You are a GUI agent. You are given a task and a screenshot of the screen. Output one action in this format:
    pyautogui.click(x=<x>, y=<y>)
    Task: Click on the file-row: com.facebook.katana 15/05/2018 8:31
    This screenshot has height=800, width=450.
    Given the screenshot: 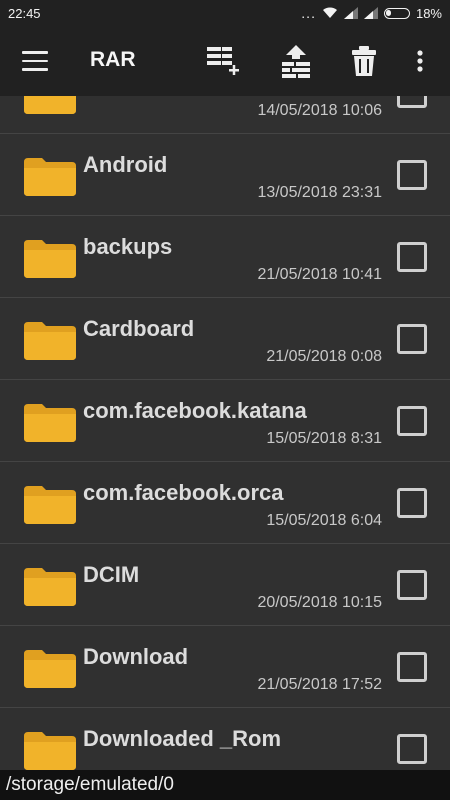 What is the action you would take?
    pyautogui.click(x=225, y=421)
    